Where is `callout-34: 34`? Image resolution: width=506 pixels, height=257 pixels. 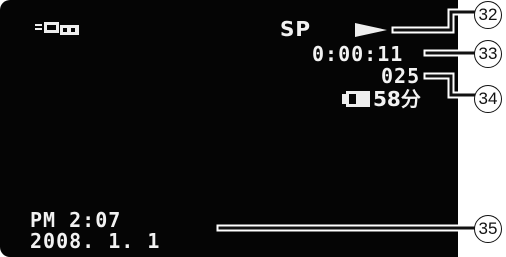 callout-34: 34 is located at coordinates (488, 99).